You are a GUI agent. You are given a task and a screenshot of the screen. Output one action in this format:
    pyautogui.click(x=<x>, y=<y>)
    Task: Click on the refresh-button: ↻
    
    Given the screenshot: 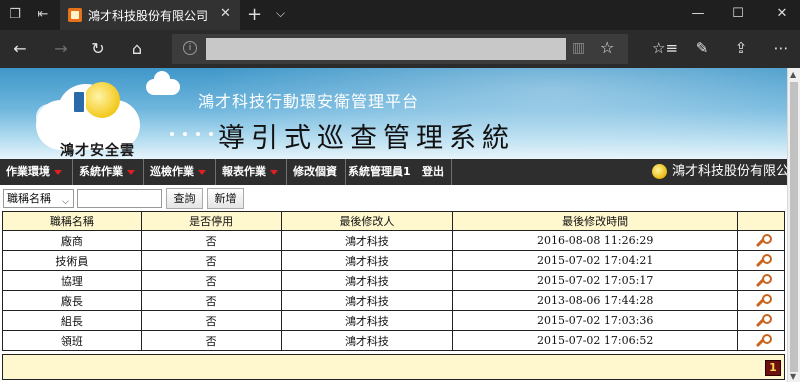 What is the action you would take?
    pyautogui.click(x=98, y=48)
    